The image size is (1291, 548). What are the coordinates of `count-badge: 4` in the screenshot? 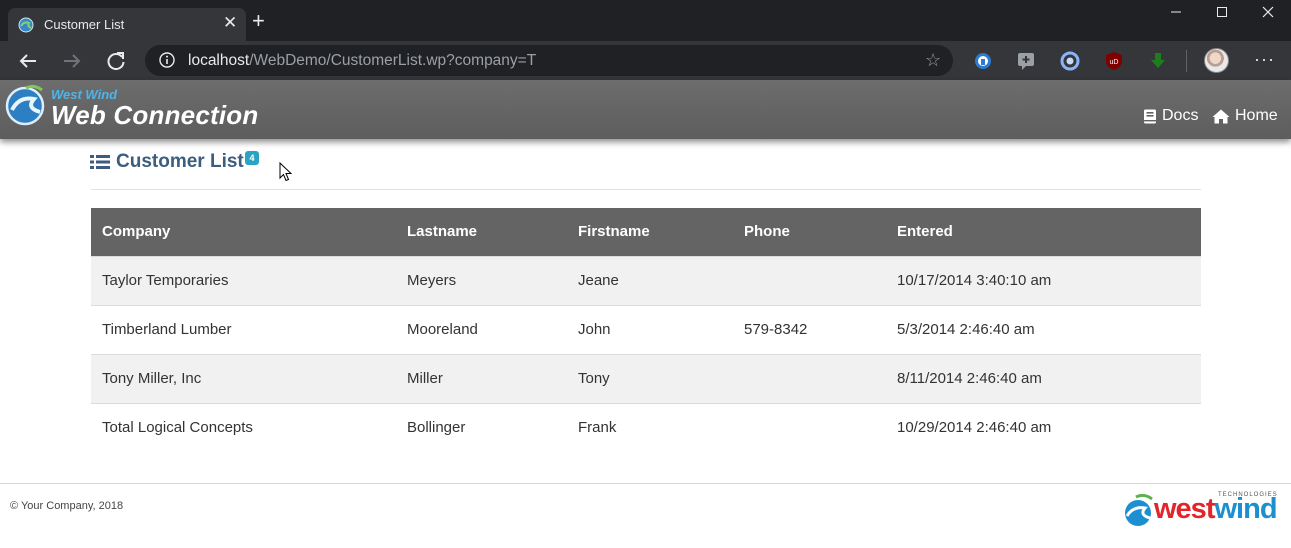 It's located at (252, 158).